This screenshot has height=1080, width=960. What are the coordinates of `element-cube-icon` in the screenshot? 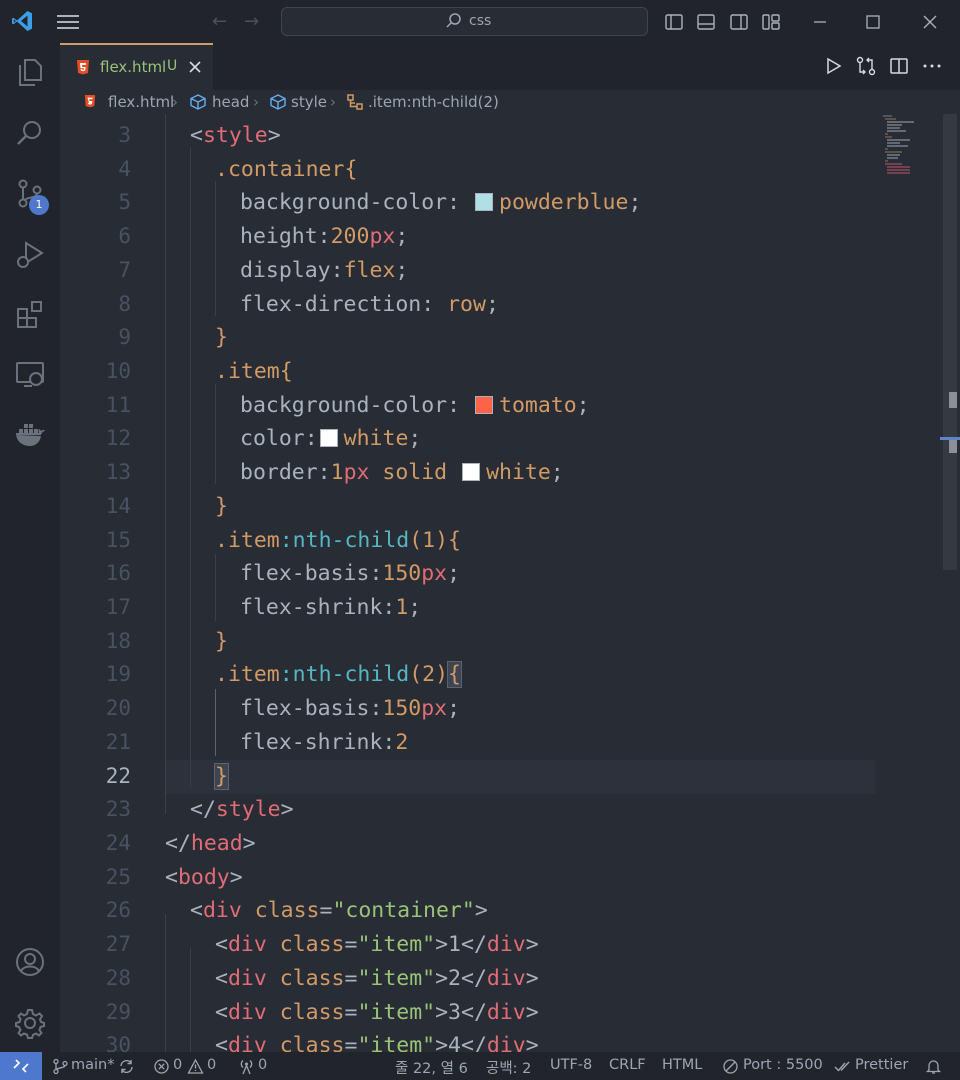 It's located at (198, 102).